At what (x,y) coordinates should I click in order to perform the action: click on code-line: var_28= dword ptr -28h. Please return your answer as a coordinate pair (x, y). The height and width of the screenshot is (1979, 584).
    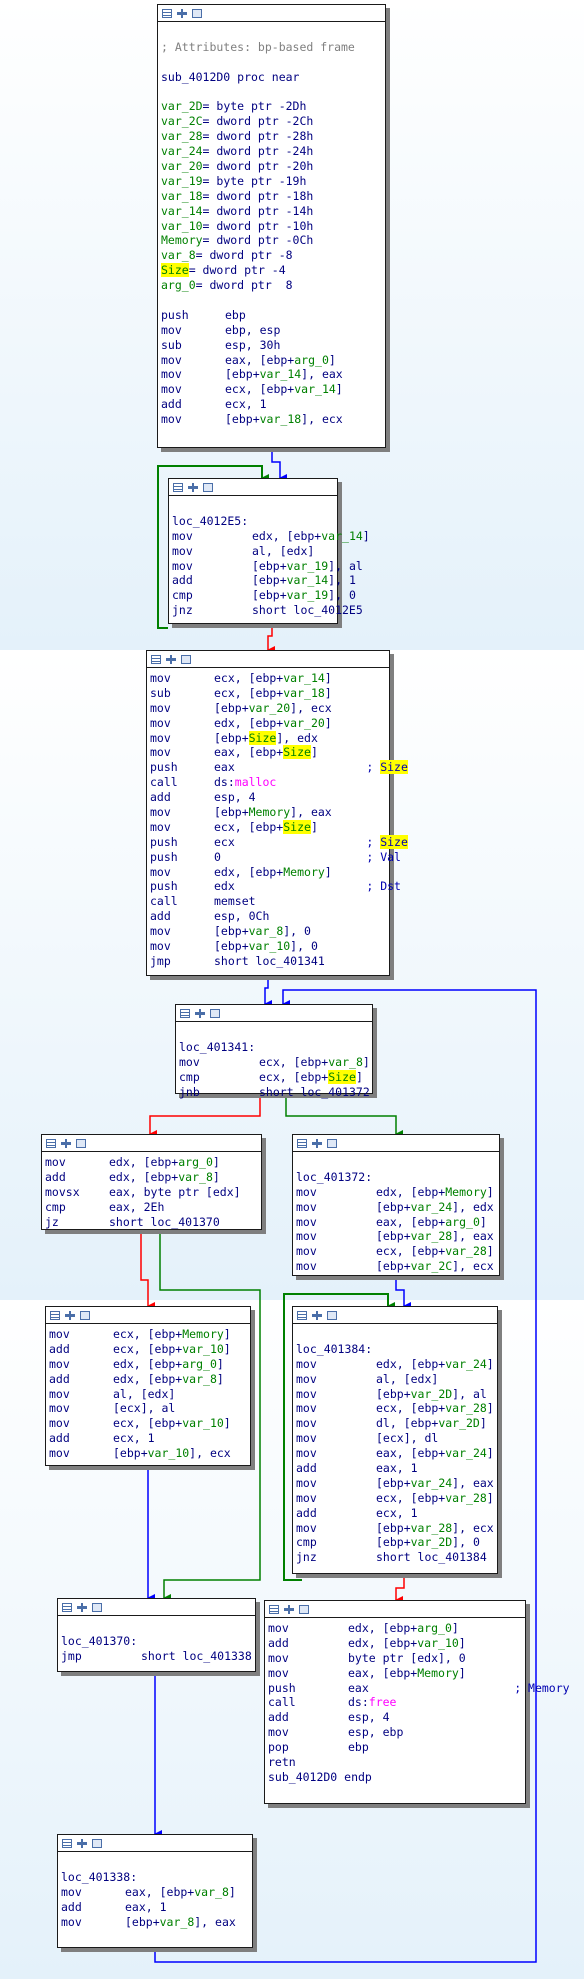
    Looking at the image, I should click on (272, 136).